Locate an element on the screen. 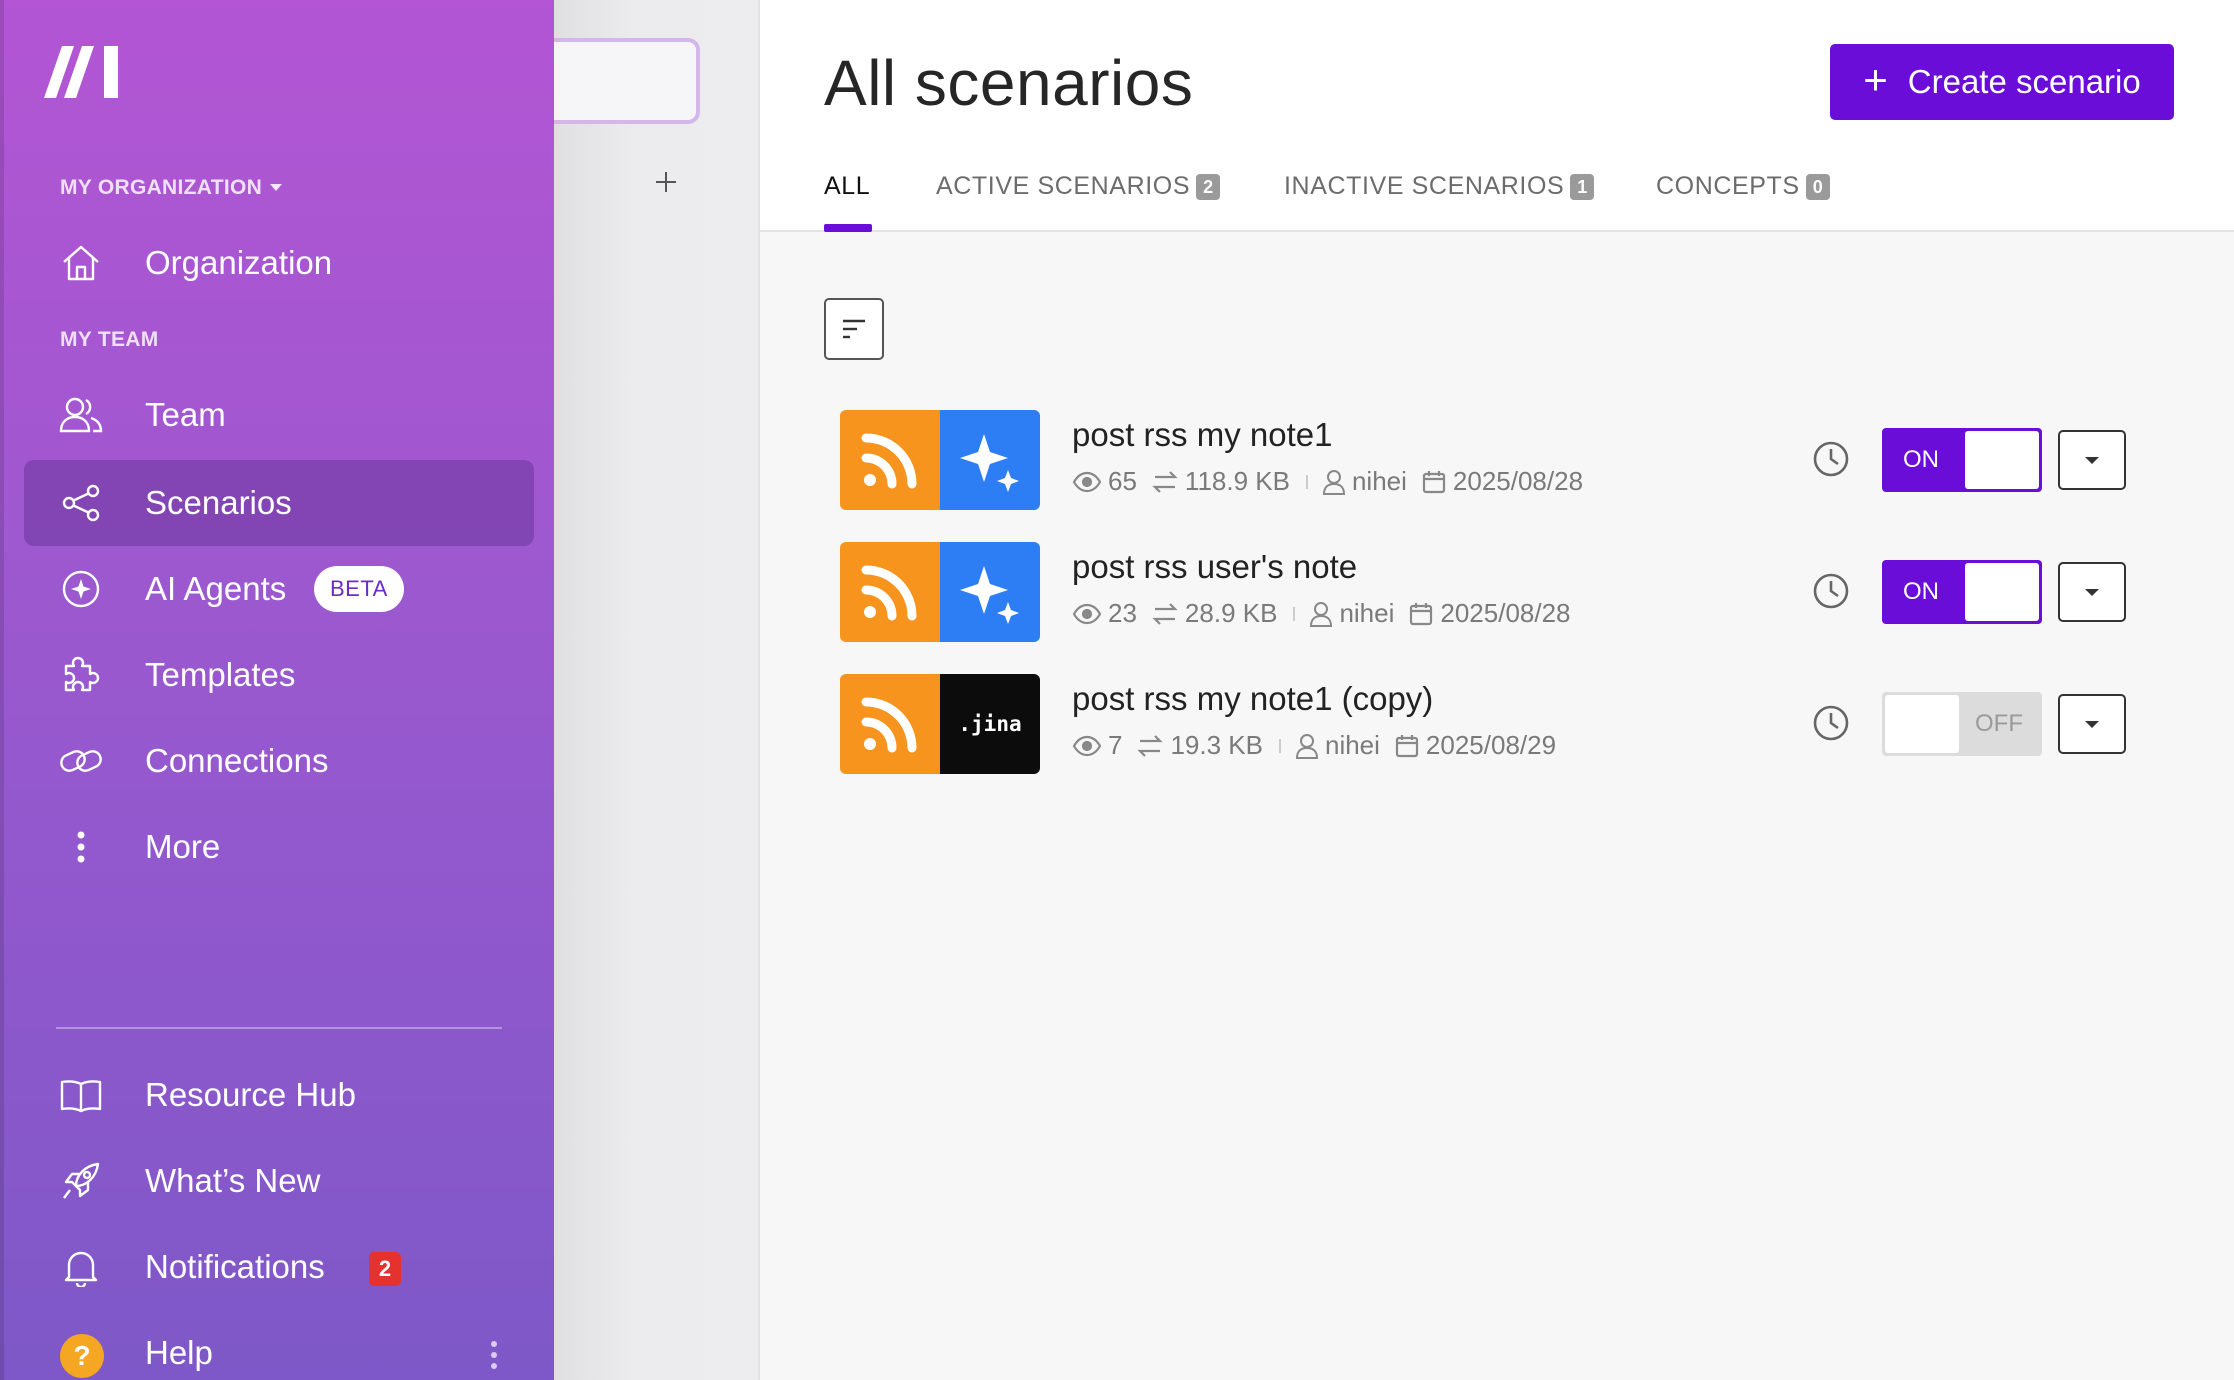 The width and height of the screenshot is (2234, 1380). tab-count-badge: 2 is located at coordinates (1208, 187).